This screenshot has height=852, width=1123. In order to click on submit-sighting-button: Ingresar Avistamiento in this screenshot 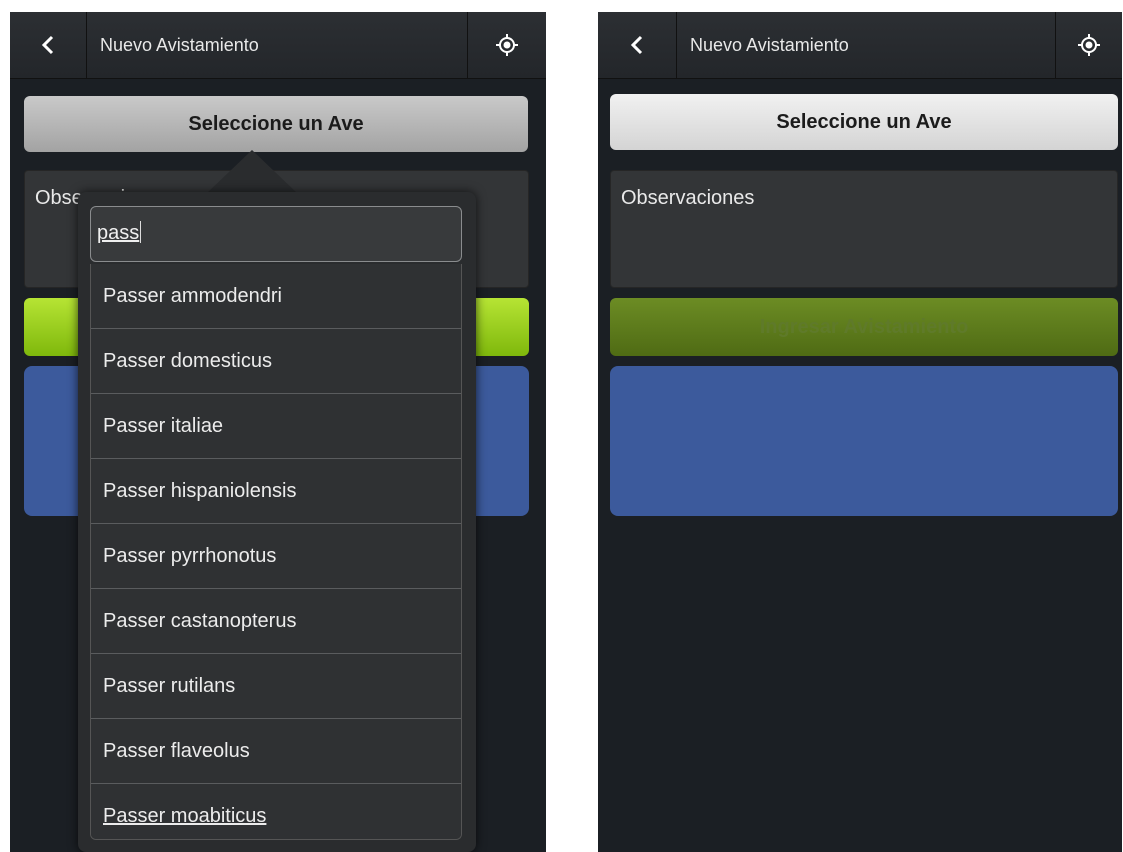, I will do `click(864, 327)`.